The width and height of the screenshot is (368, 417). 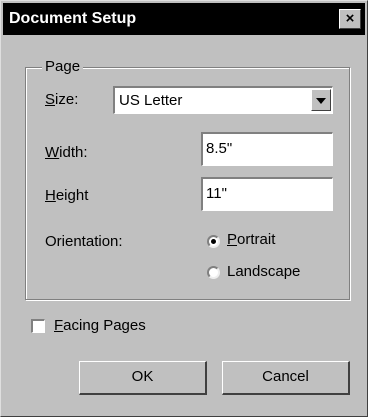 What do you see at coordinates (286, 378) in the screenshot?
I see `cancel-button: Cancel` at bounding box center [286, 378].